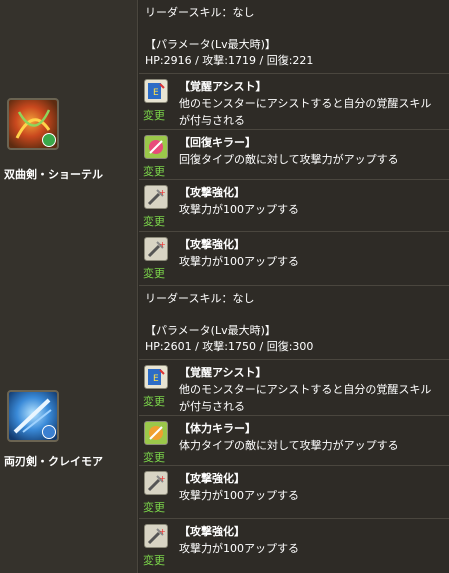  I want to click on awakening-desc-text: 回復タイプの敵に対して攻撃力がアップする, so click(289, 159).